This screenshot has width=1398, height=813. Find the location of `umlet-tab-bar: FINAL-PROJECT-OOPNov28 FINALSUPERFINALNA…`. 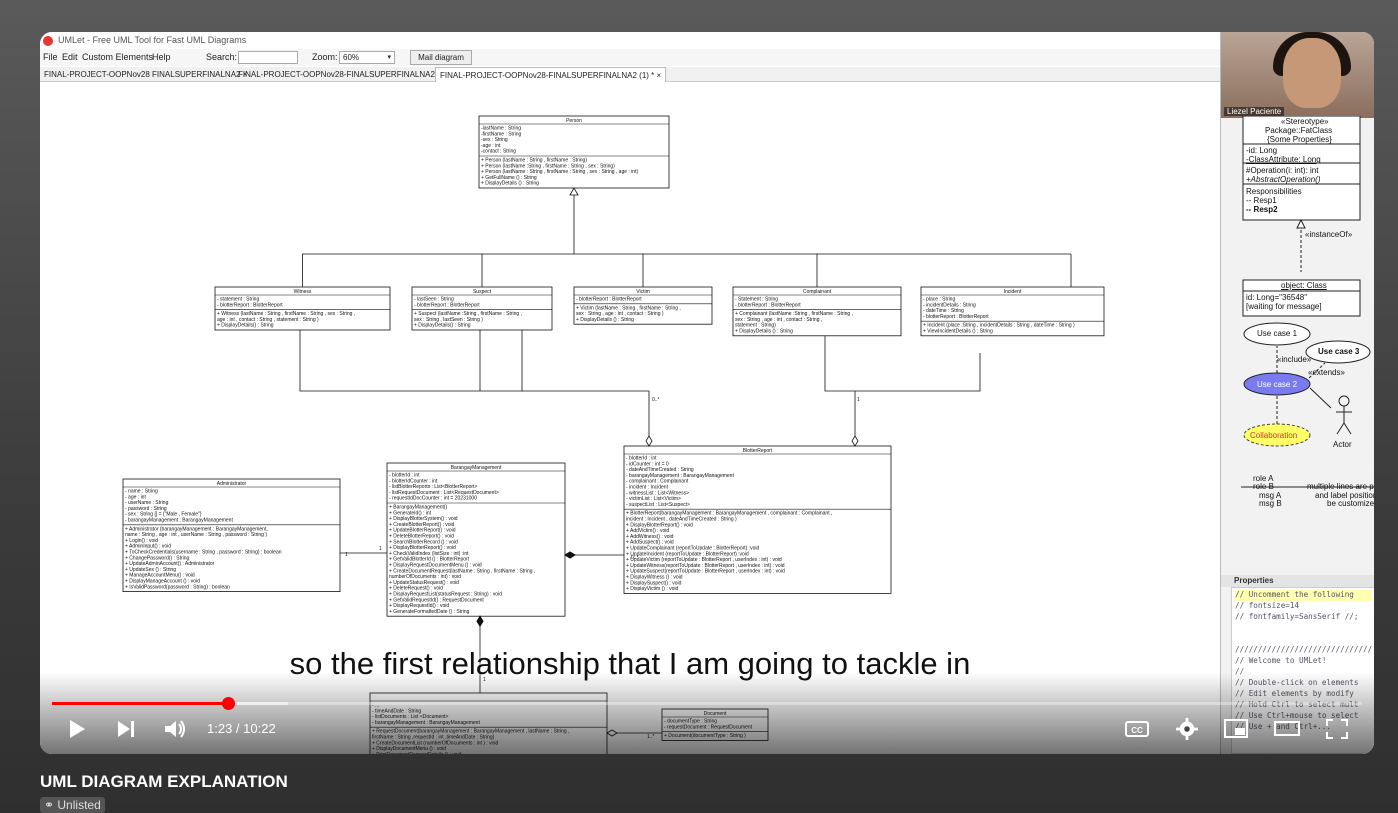

umlet-tab-bar: FINAL-PROJECT-OOPNov28 FINALSUPERFINALNA… is located at coordinates (630, 74).